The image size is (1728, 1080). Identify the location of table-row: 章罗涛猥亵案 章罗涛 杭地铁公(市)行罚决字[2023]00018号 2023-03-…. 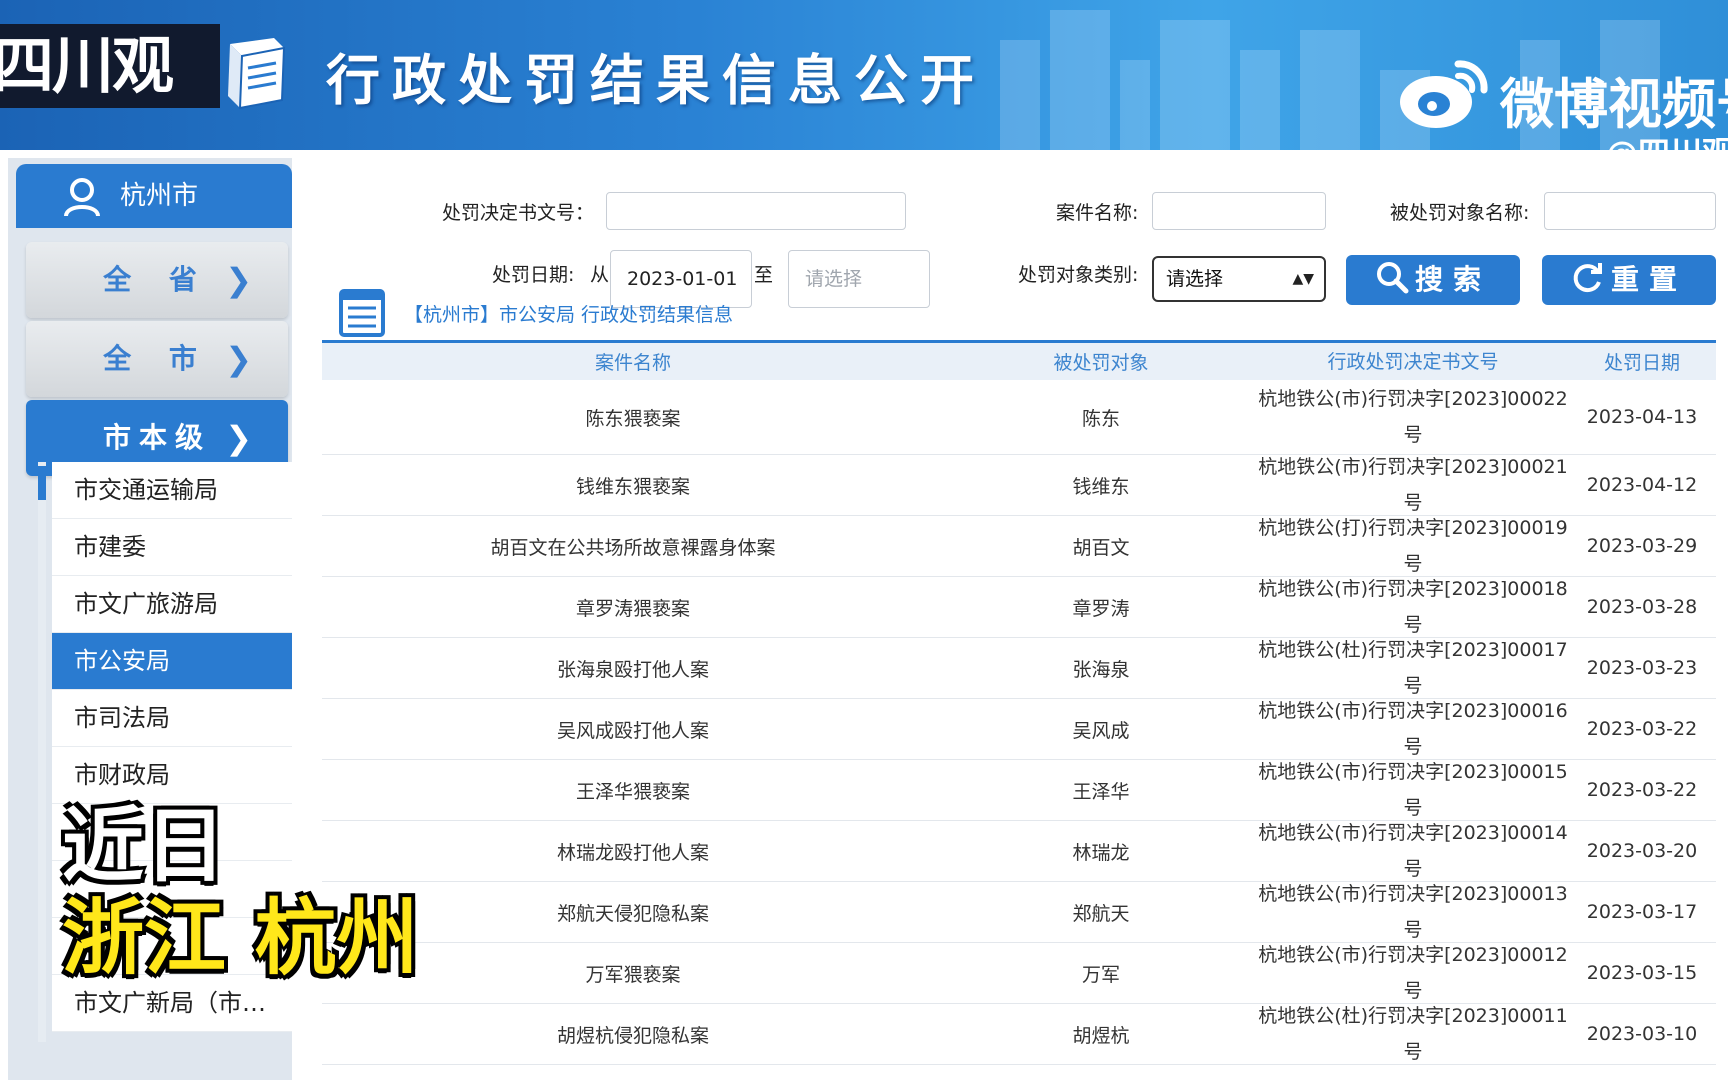
(1019, 607).